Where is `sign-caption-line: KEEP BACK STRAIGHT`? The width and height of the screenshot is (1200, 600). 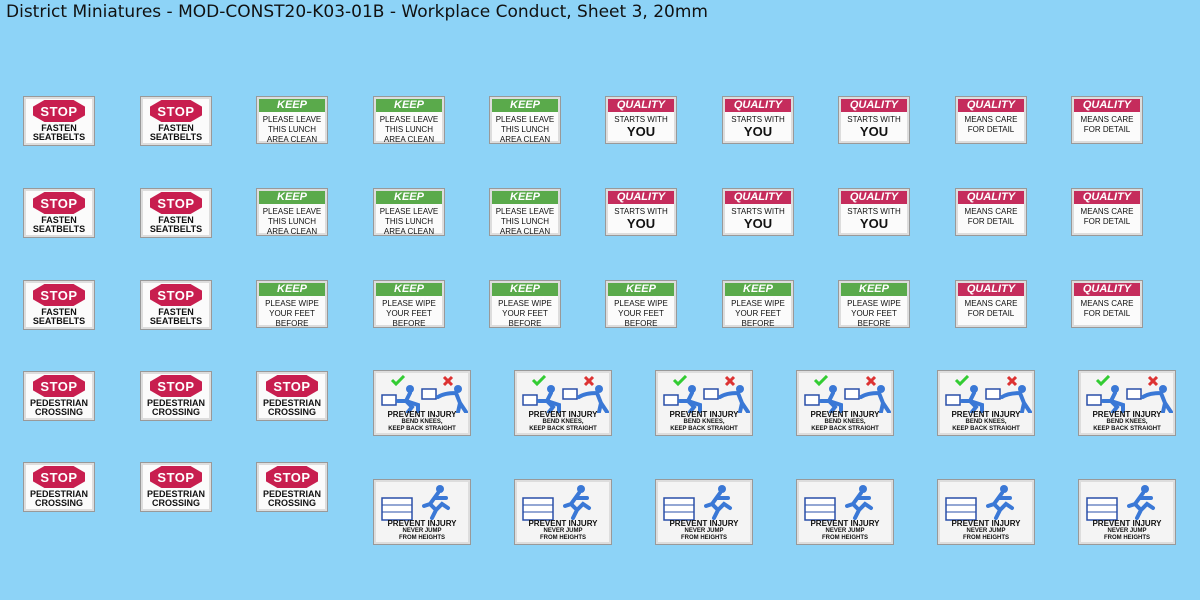
sign-caption-line: KEEP BACK STRAIGHT is located at coordinates (704, 429).